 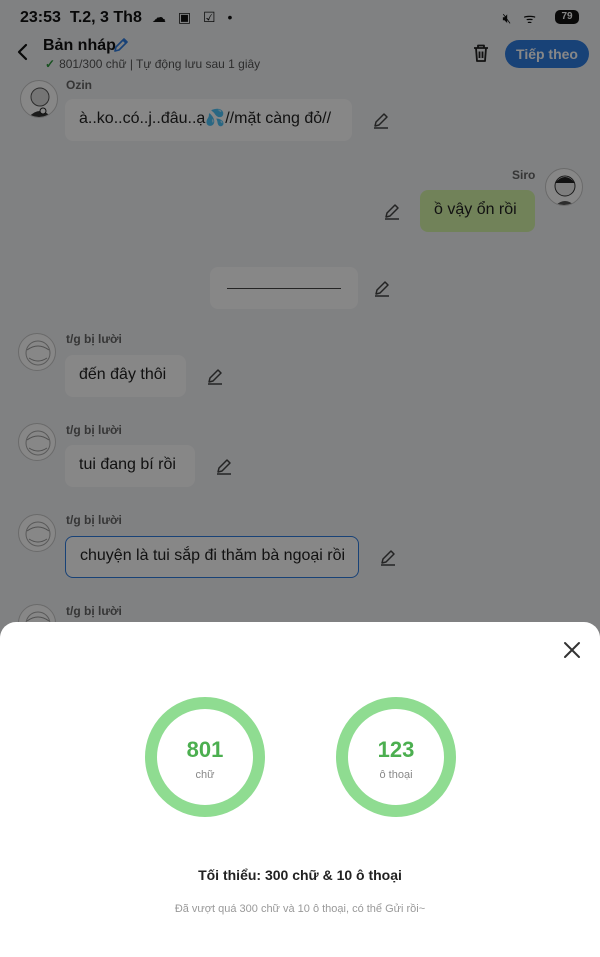 What do you see at coordinates (396, 775) in the screenshot?
I see `dialog-count-label: ô thoại` at bounding box center [396, 775].